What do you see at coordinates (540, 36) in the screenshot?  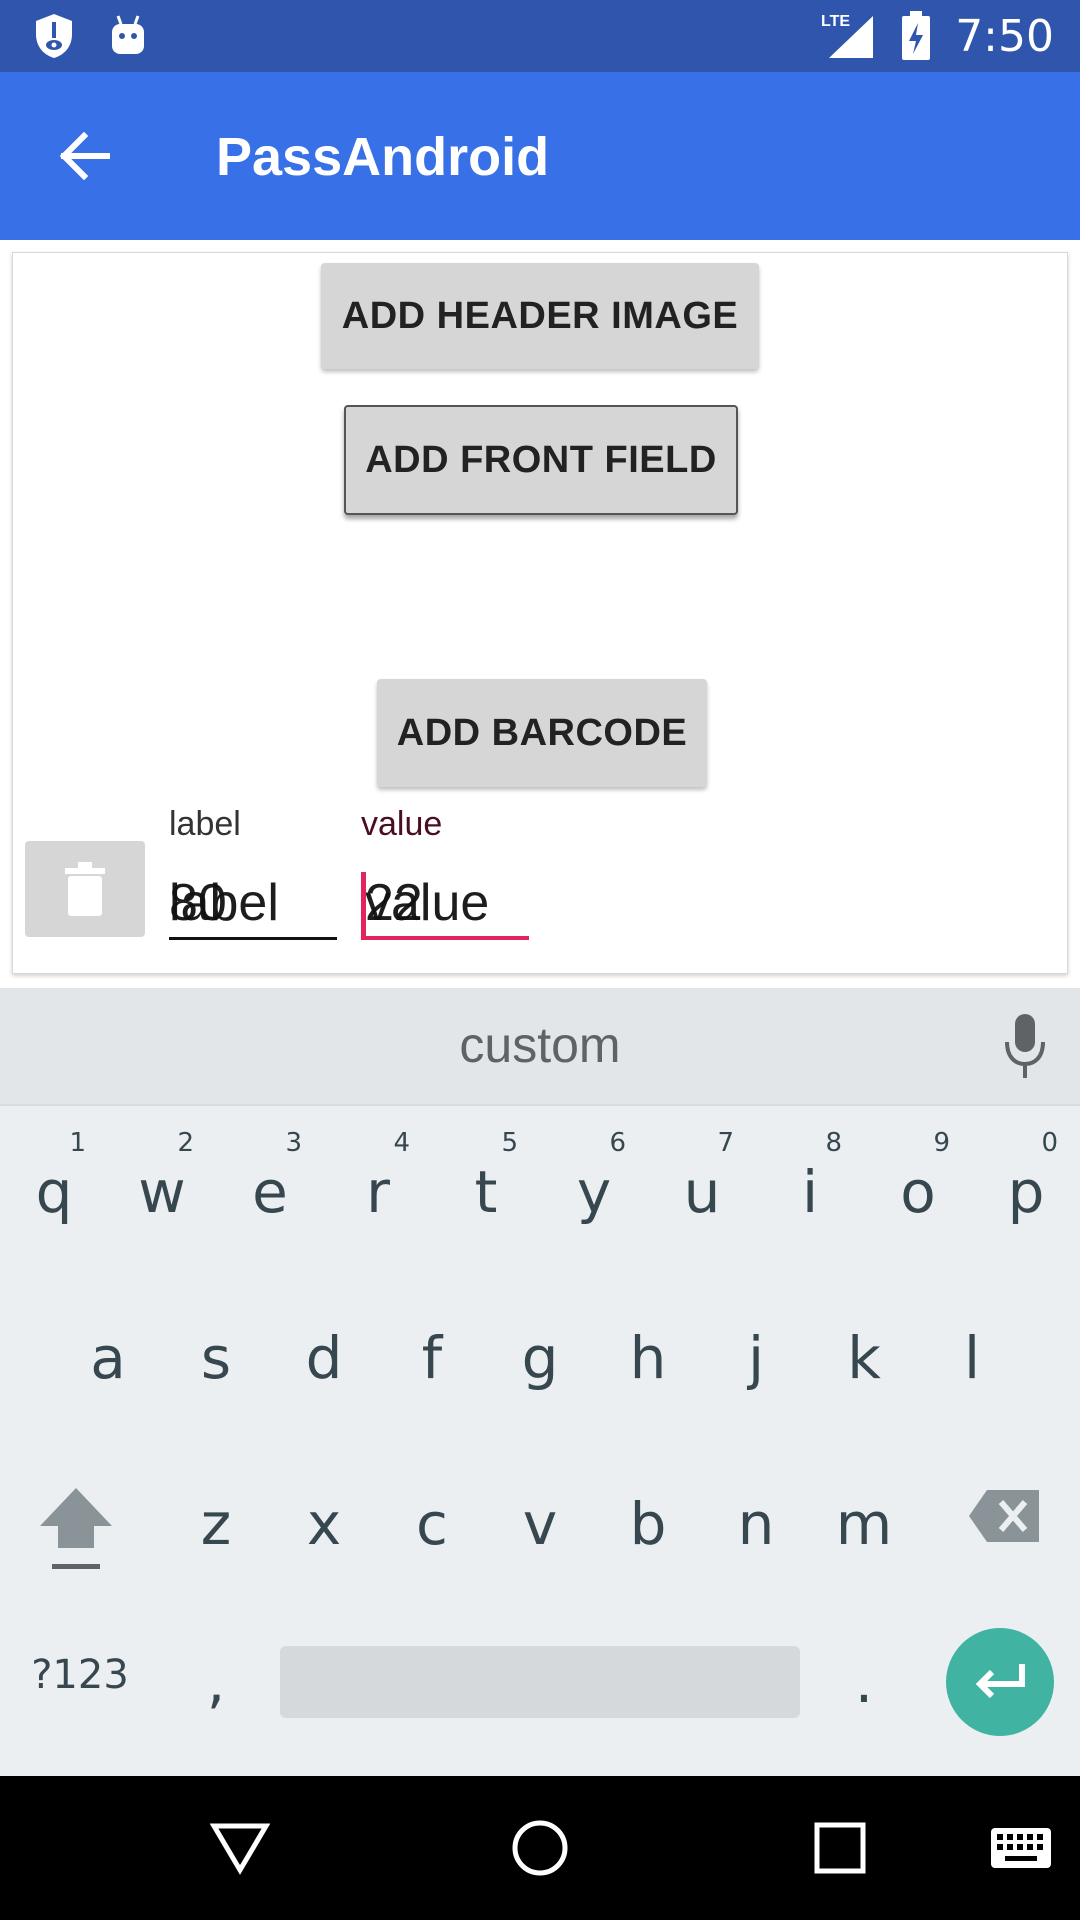 I see `status-bar: LTE 7:50` at bounding box center [540, 36].